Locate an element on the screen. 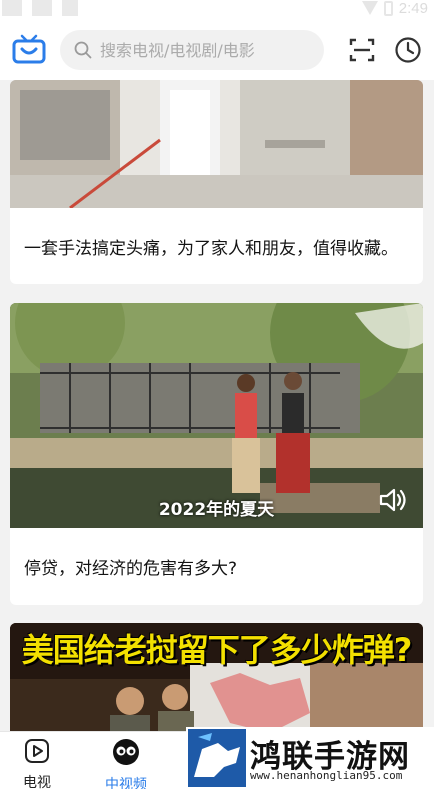 The height and width of the screenshot is (789, 434). nav-mid-video: 中视频 is located at coordinates (126, 763).